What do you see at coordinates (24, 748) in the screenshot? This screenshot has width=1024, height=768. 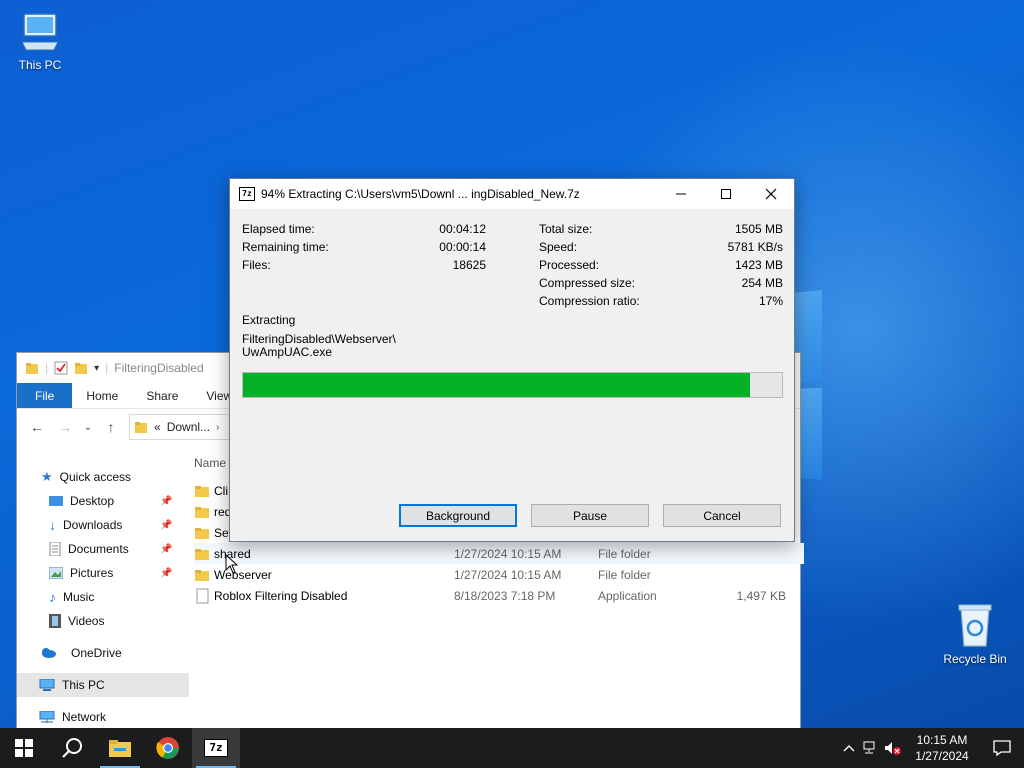 I see `start-button` at bounding box center [24, 748].